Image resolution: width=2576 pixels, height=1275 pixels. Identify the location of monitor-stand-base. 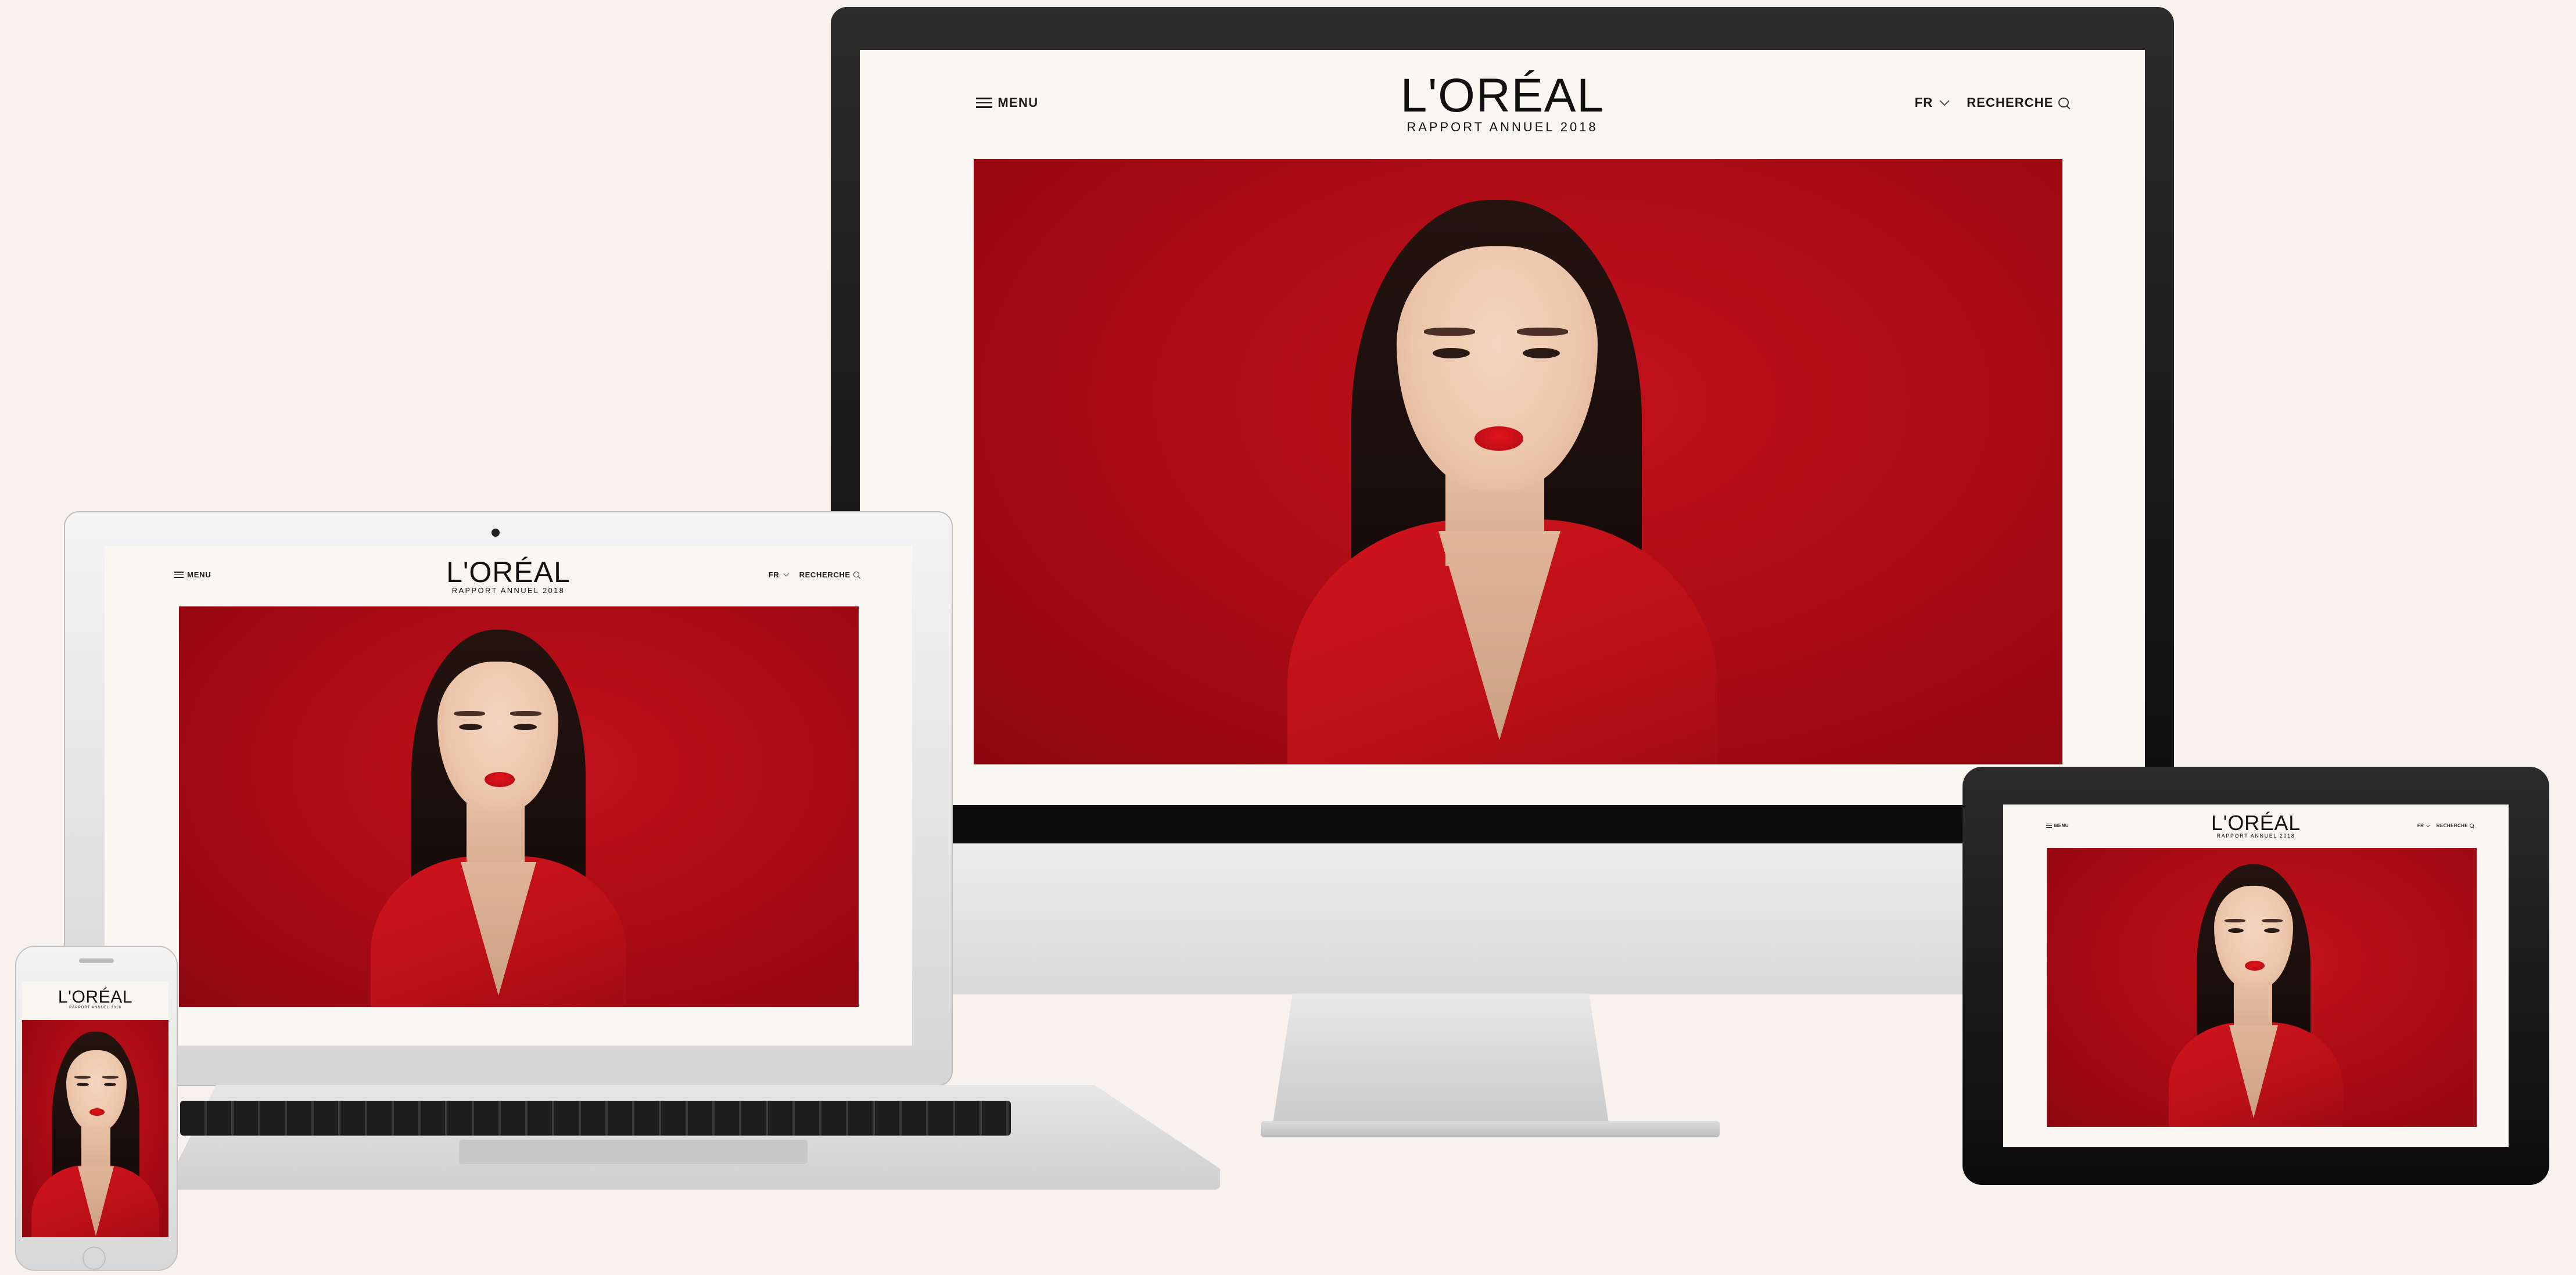
(1440, 1060).